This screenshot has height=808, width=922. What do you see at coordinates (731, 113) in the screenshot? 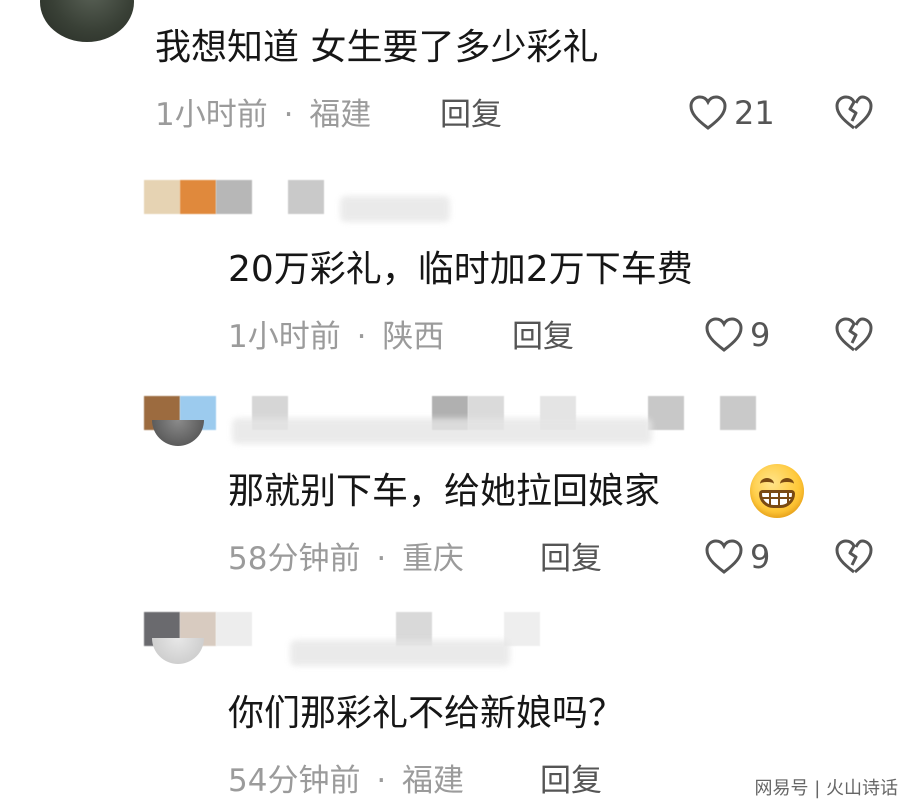
I see `like-button: 21` at bounding box center [731, 113].